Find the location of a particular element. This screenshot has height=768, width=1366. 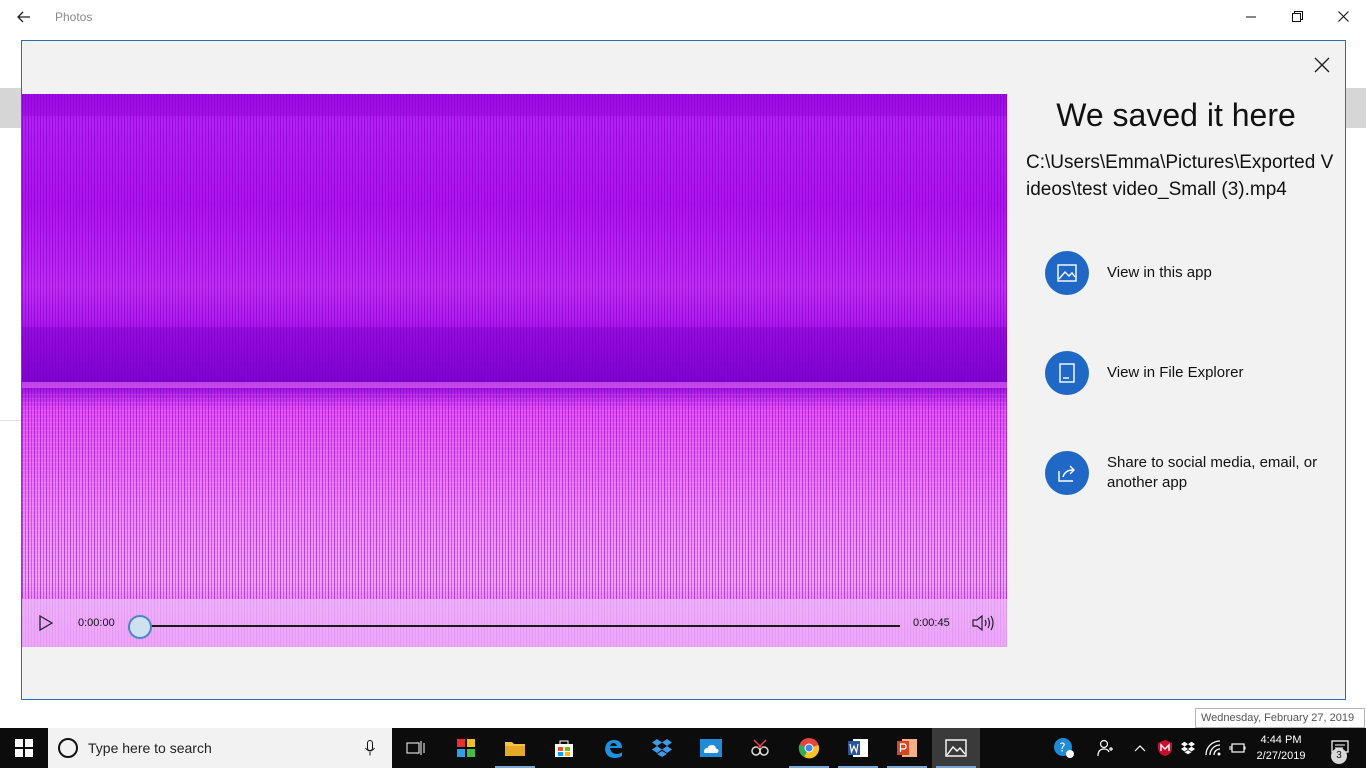

minimize-button is located at coordinates (1251, 16).